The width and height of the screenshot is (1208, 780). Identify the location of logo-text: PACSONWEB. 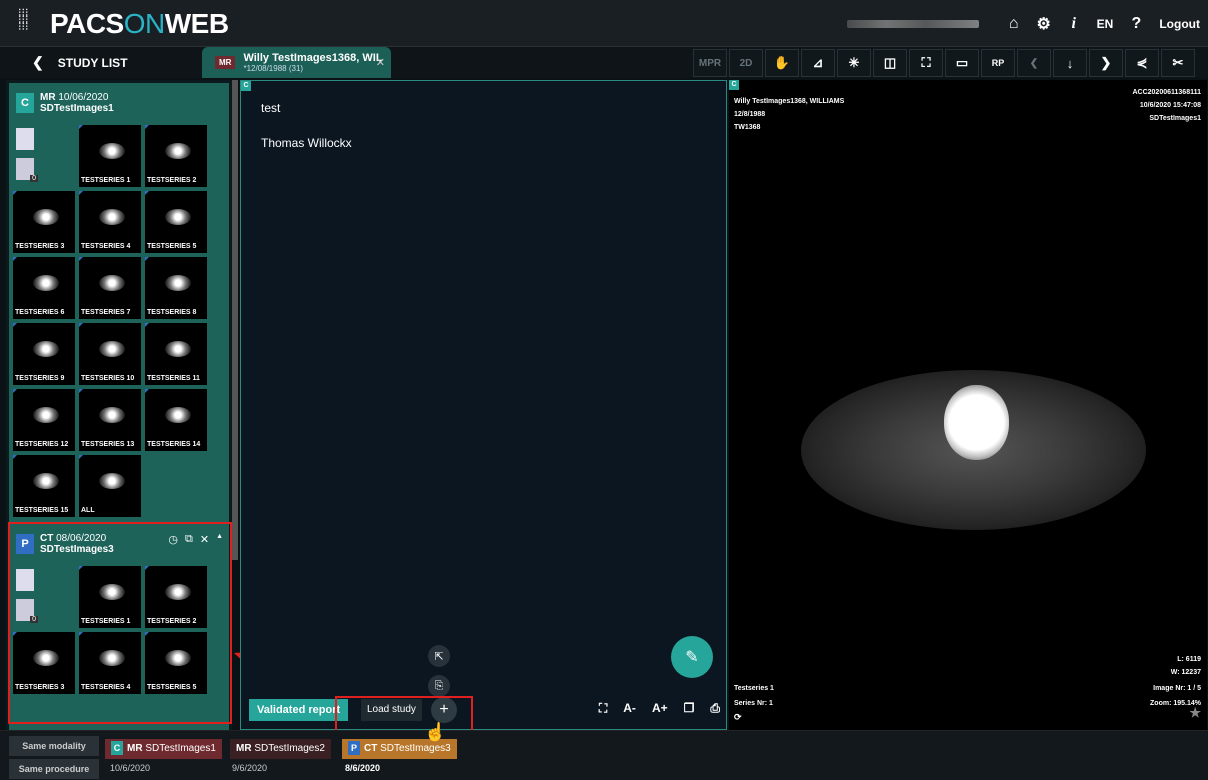
(139, 23).